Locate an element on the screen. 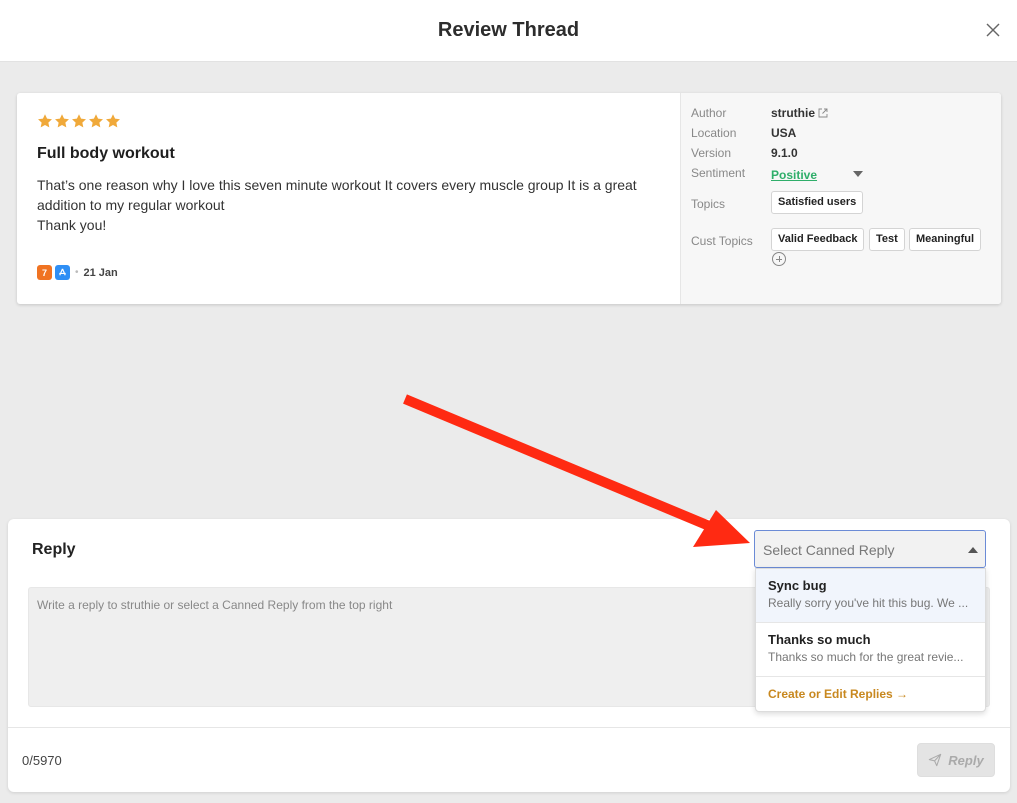  character-count: 0/5970 is located at coordinates (42, 760).